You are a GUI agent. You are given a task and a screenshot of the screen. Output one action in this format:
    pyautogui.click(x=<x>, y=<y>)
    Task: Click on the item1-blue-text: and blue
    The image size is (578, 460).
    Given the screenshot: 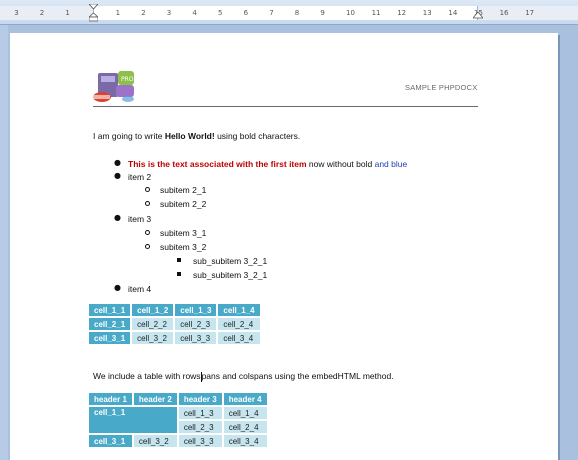 What is the action you would take?
    pyautogui.click(x=391, y=164)
    